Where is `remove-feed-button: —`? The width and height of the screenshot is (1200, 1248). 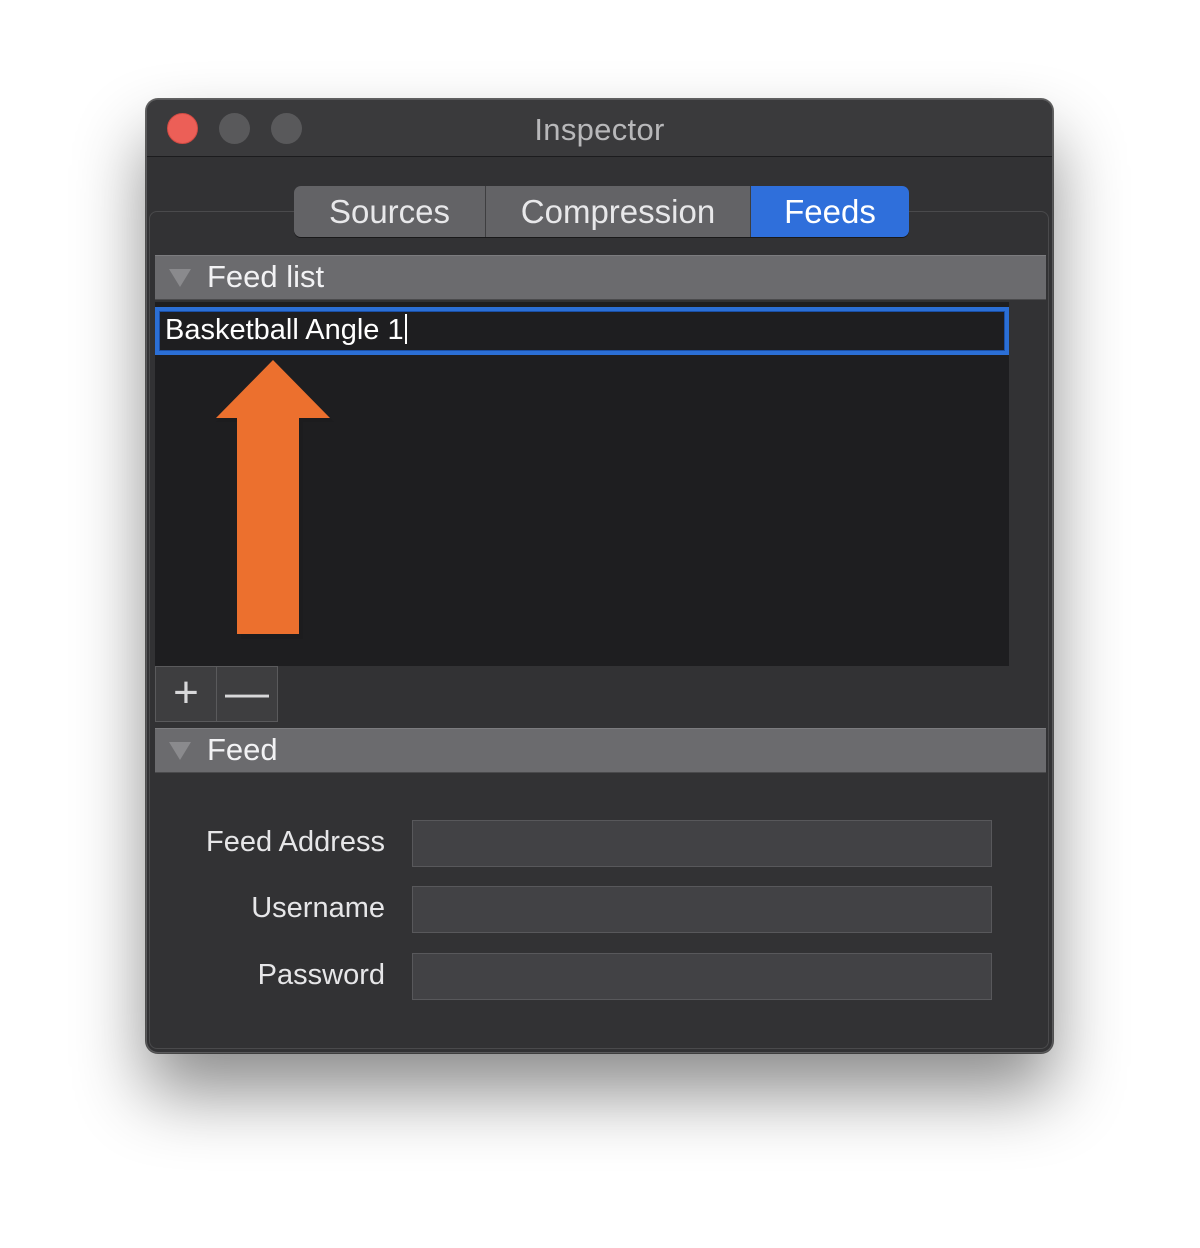
remove-feed-button: — is located at coordinates (247, 694).